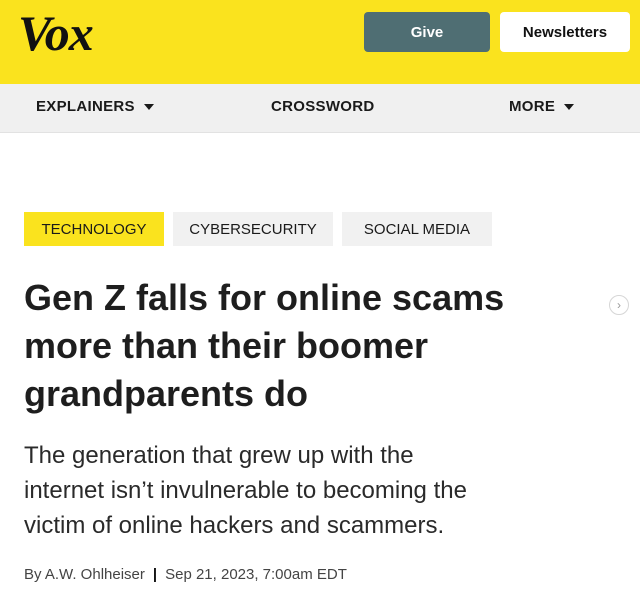  Describe the element at coordinates (256, 574) in the screenshot. I see `publish-date: Sep 21, 2023, 7:00am EDT` at that location.